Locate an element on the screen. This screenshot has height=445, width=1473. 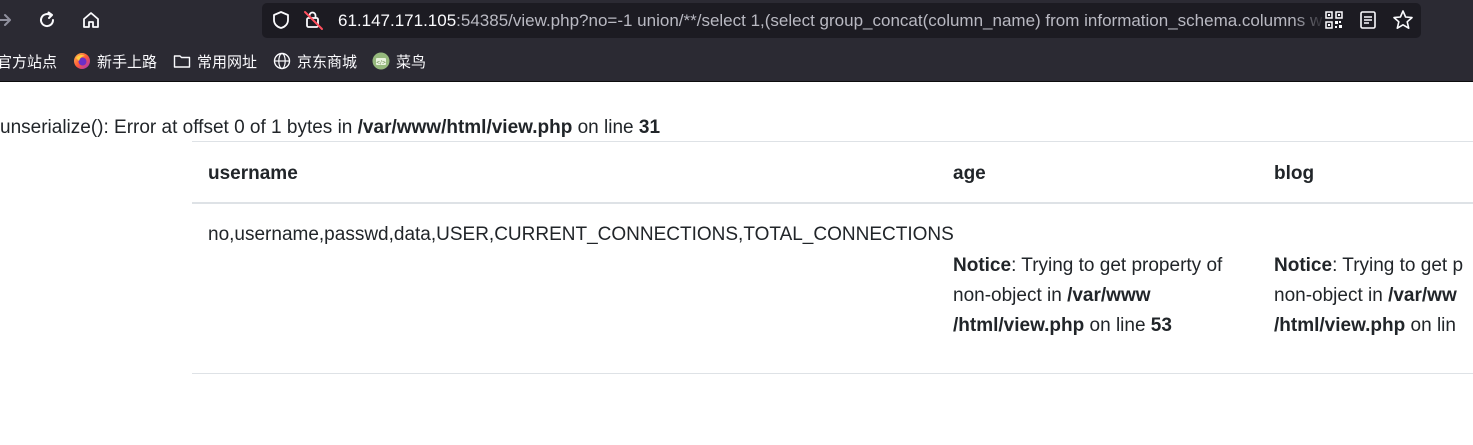
qr-code-button is located at coordinates (1334, 20).